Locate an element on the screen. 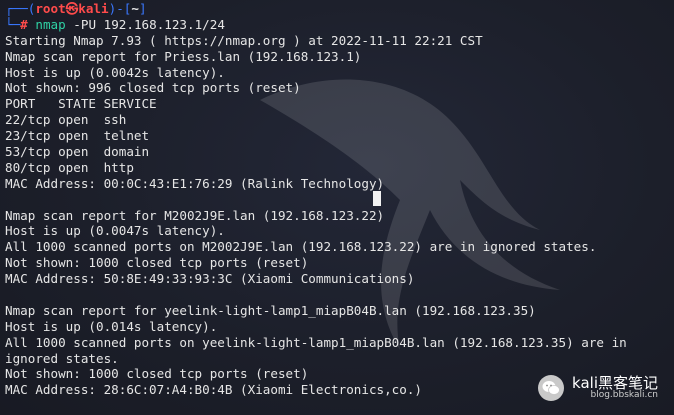 This screenshot has width=674, height=415. prompt-hash: # is located at coordinates (24, 24).